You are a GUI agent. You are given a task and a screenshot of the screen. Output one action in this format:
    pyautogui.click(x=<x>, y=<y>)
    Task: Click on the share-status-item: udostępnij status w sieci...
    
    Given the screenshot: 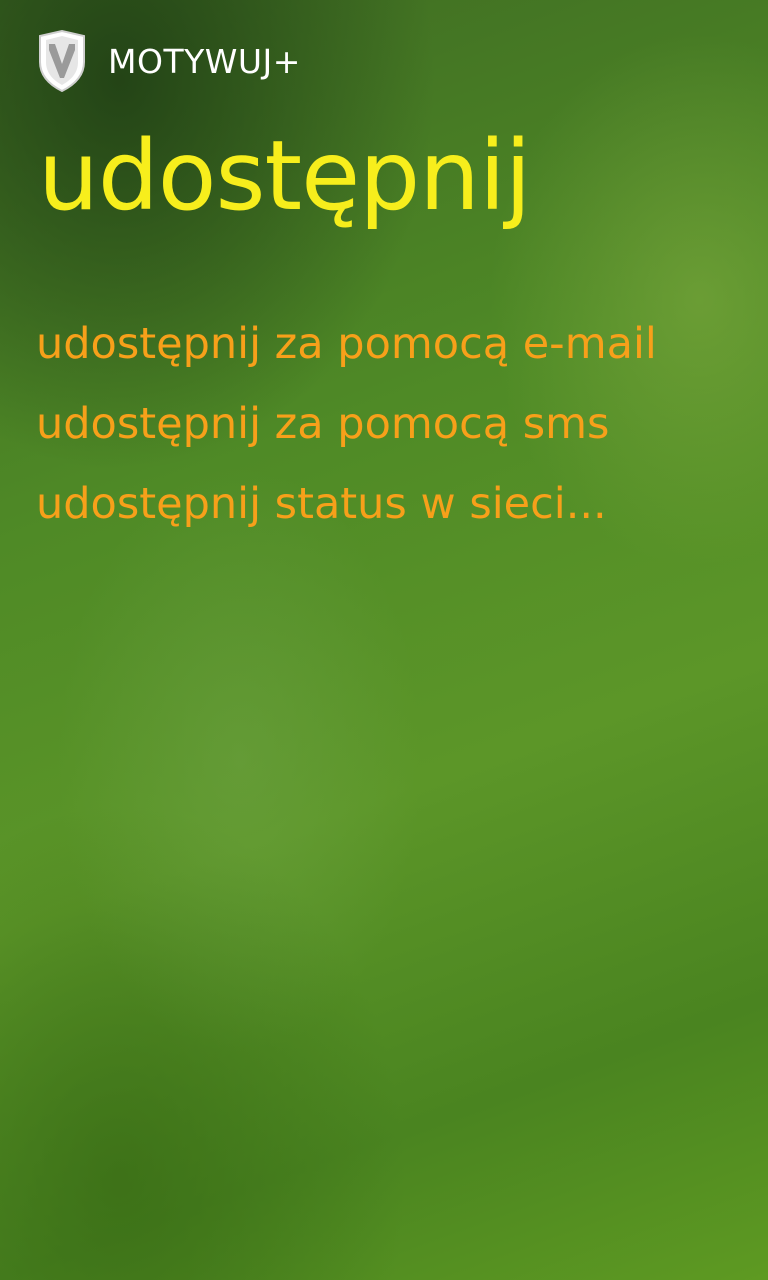 What is the action you would take?
    pyautogui.click(x=346, y=512)
    